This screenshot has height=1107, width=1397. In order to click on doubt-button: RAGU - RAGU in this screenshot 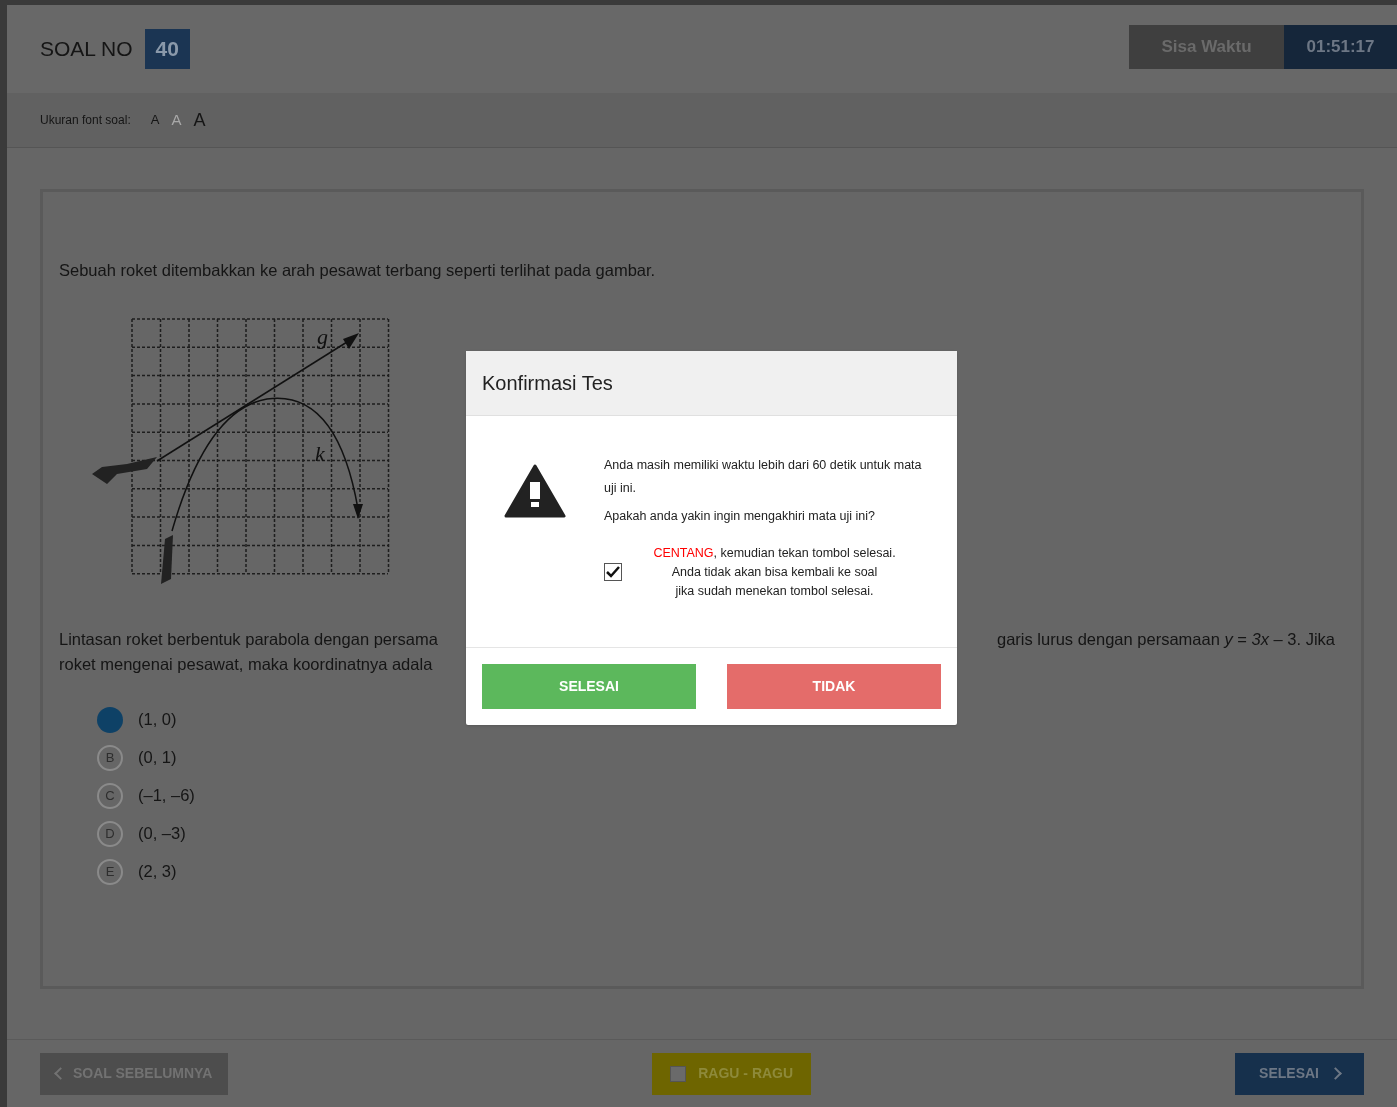, I will do `click(732, 1073)`.